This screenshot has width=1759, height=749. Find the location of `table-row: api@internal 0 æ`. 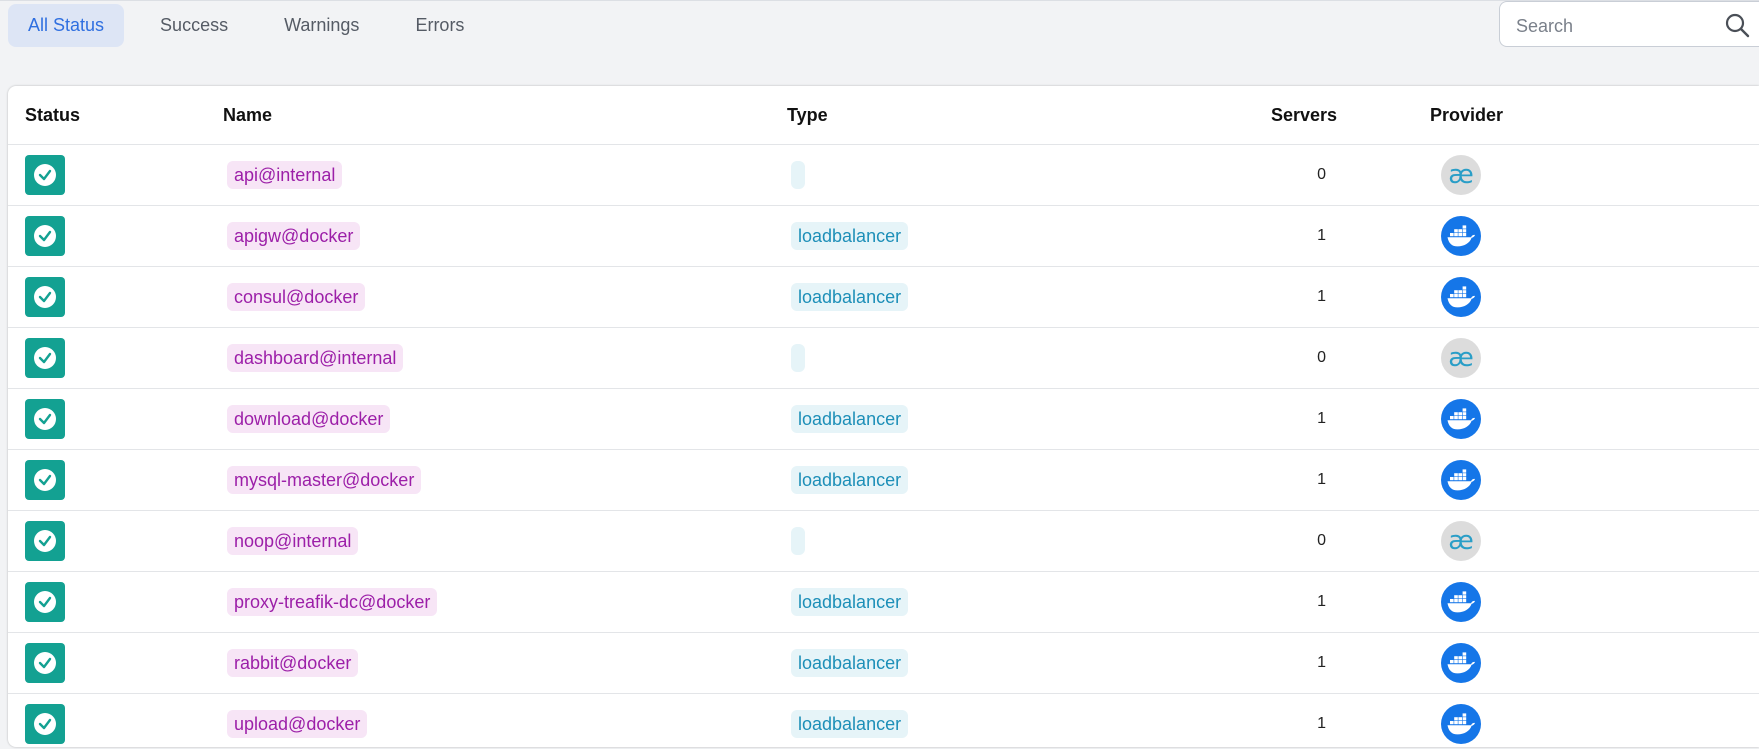

table-row: api@internal 0 æ is located at coordinates (883, 175).